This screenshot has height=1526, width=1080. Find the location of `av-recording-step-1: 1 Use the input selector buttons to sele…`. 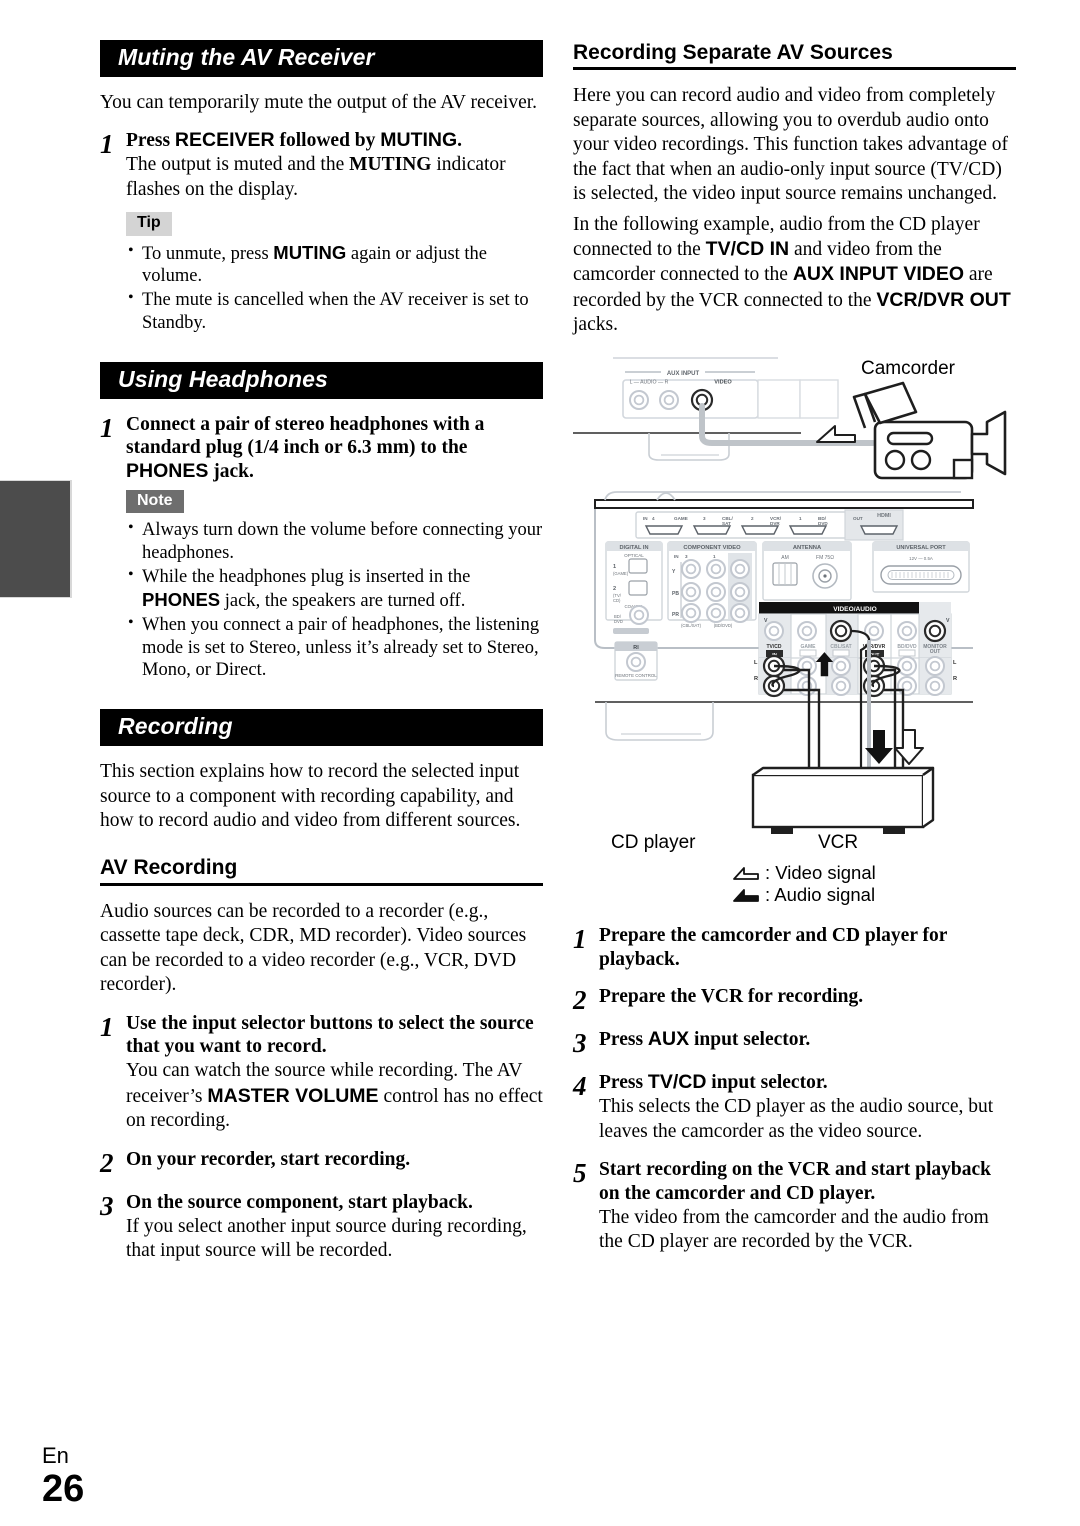

av-recording-step-1: 1 Use the input selector buttons to sele… is located at coordinates (321, 1073).